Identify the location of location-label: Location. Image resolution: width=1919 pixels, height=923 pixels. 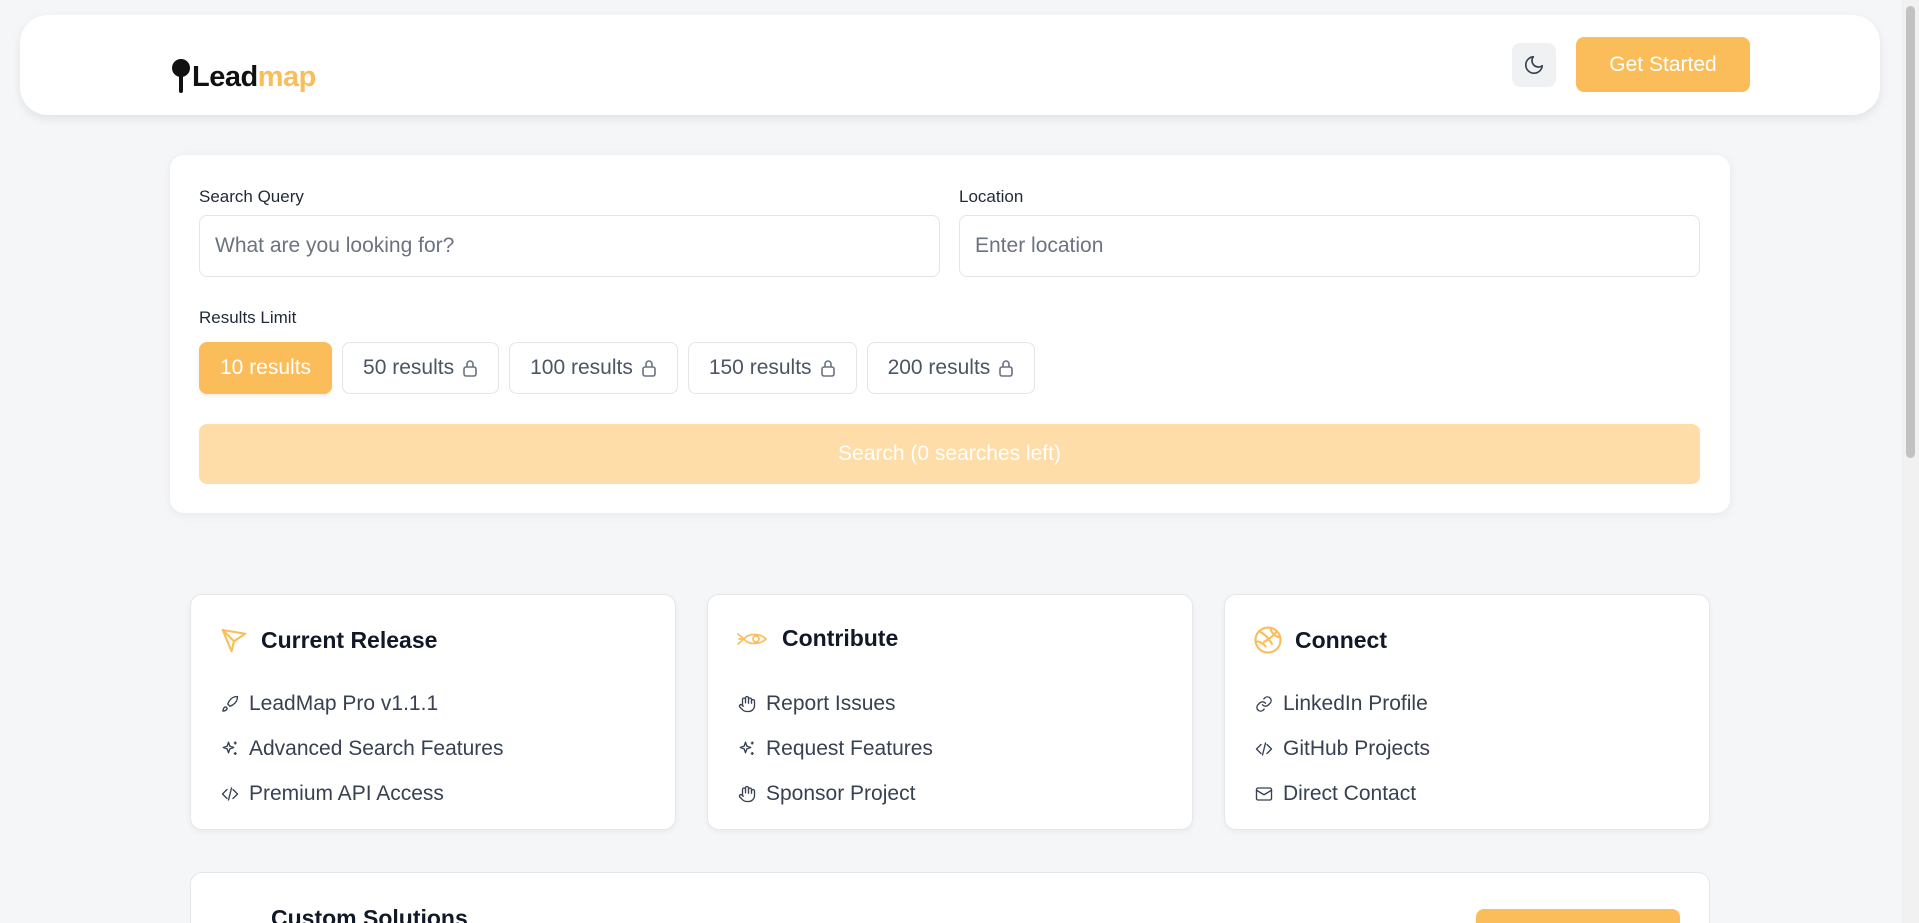
(991, 196).